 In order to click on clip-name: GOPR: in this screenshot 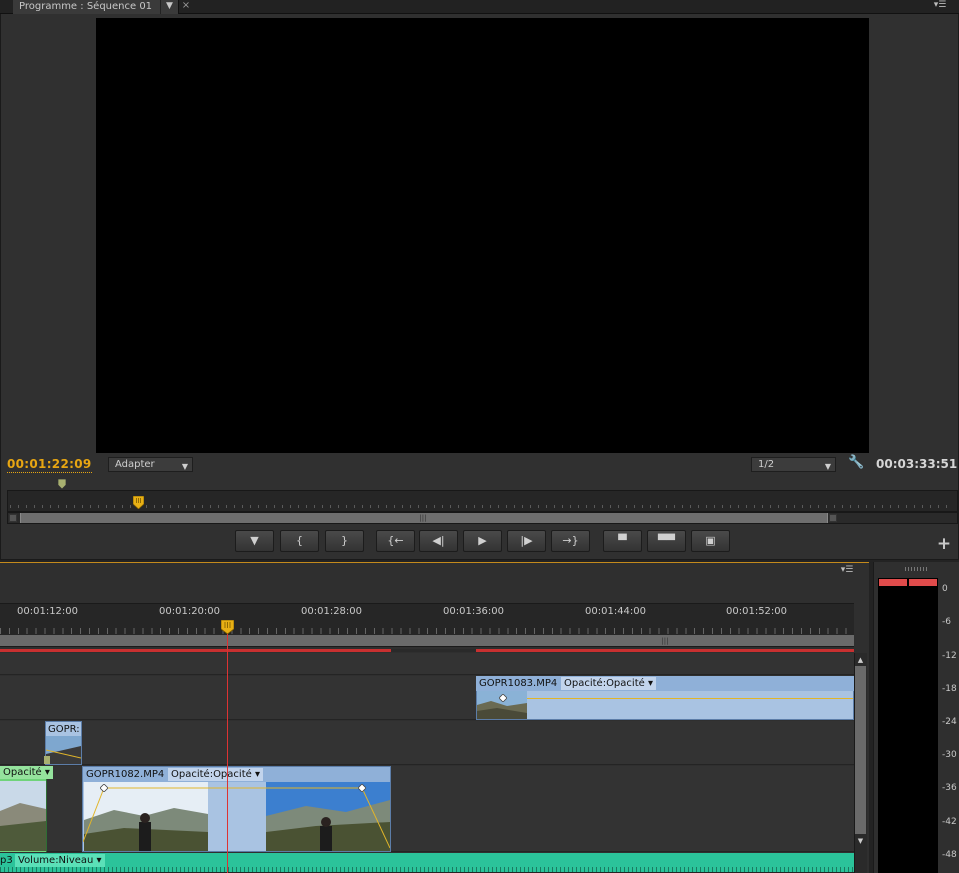, I will do `click(64, 729)`.